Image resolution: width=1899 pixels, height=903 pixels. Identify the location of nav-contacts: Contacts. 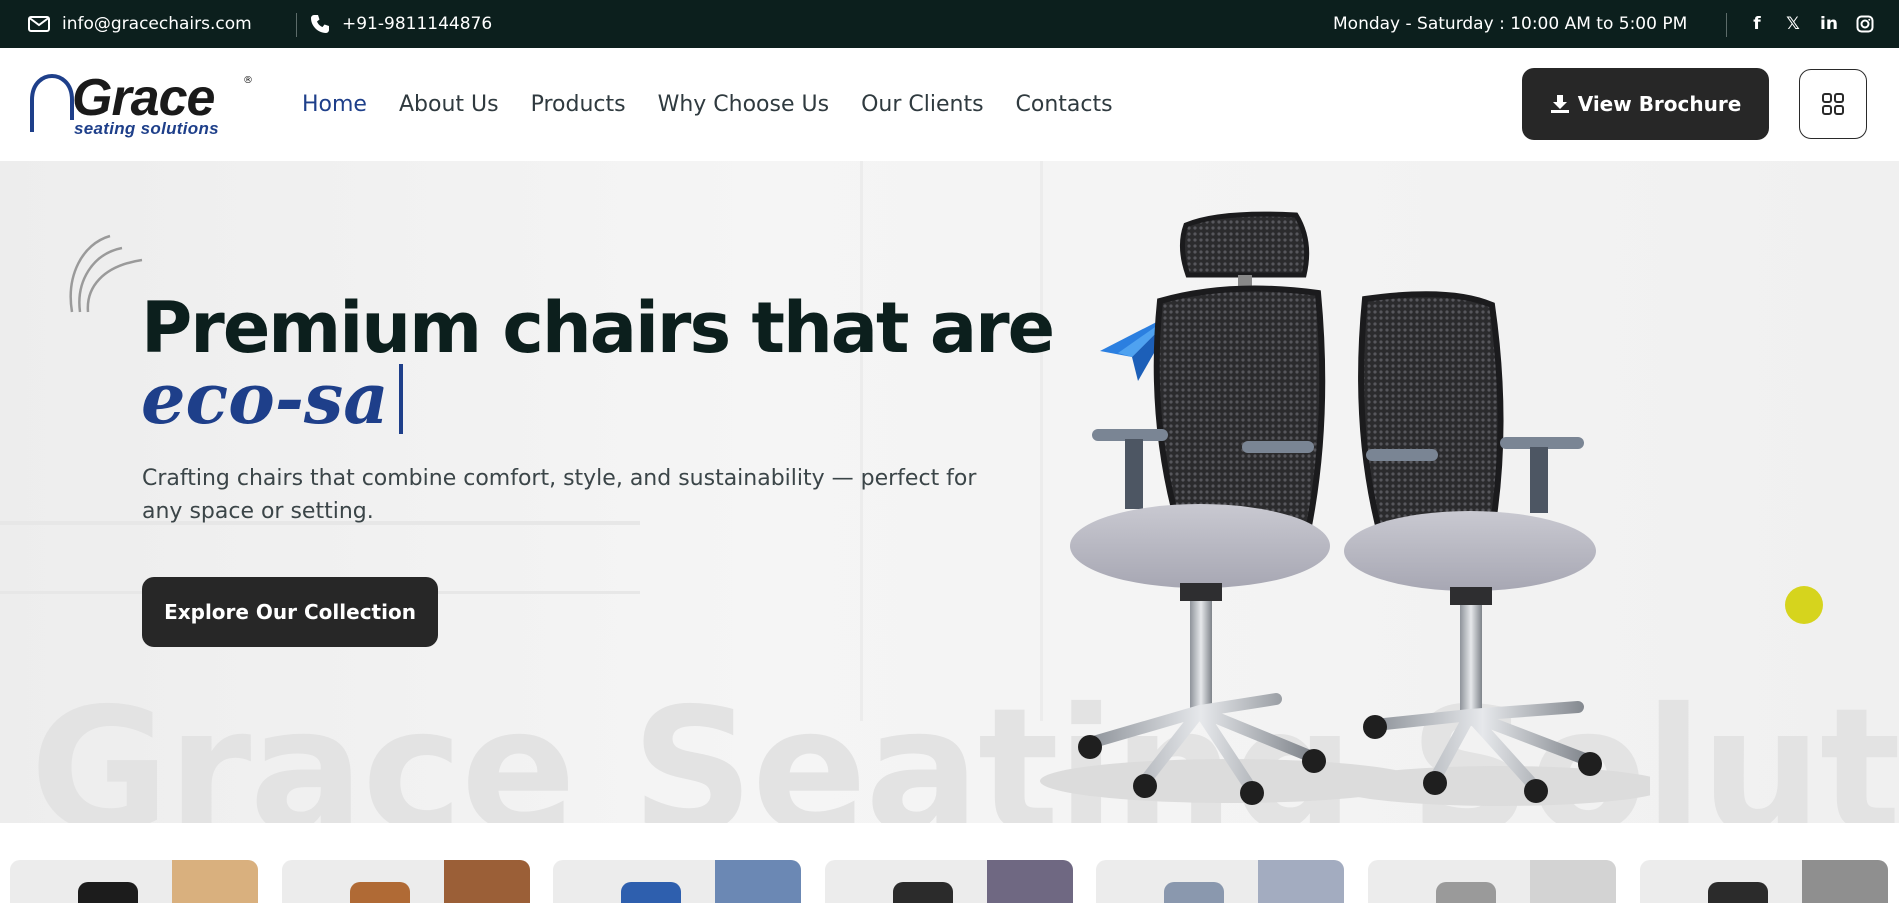
(1064, 104).